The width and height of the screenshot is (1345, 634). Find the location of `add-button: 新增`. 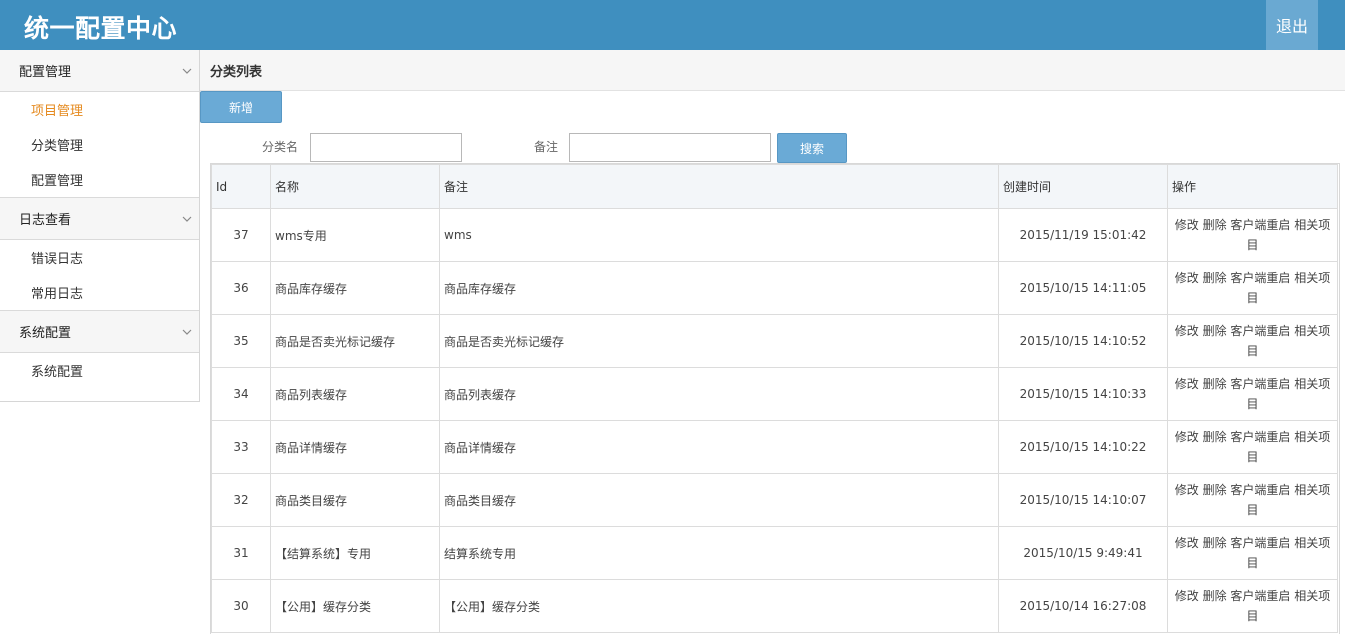

add-button: 新增 is located at coordinates (241, 107).